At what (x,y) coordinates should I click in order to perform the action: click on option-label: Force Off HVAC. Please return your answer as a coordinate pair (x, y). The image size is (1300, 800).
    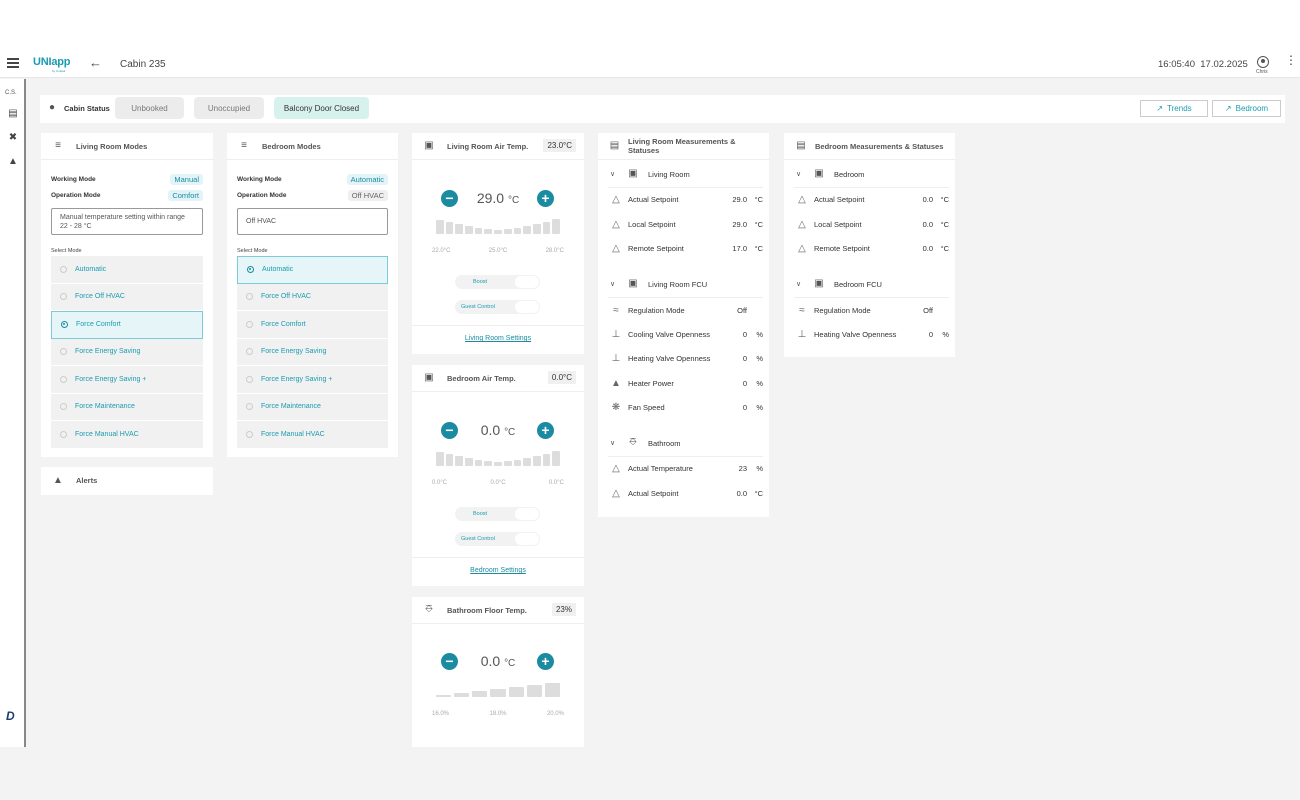
    Looking at the image, I should click on (286, 297).